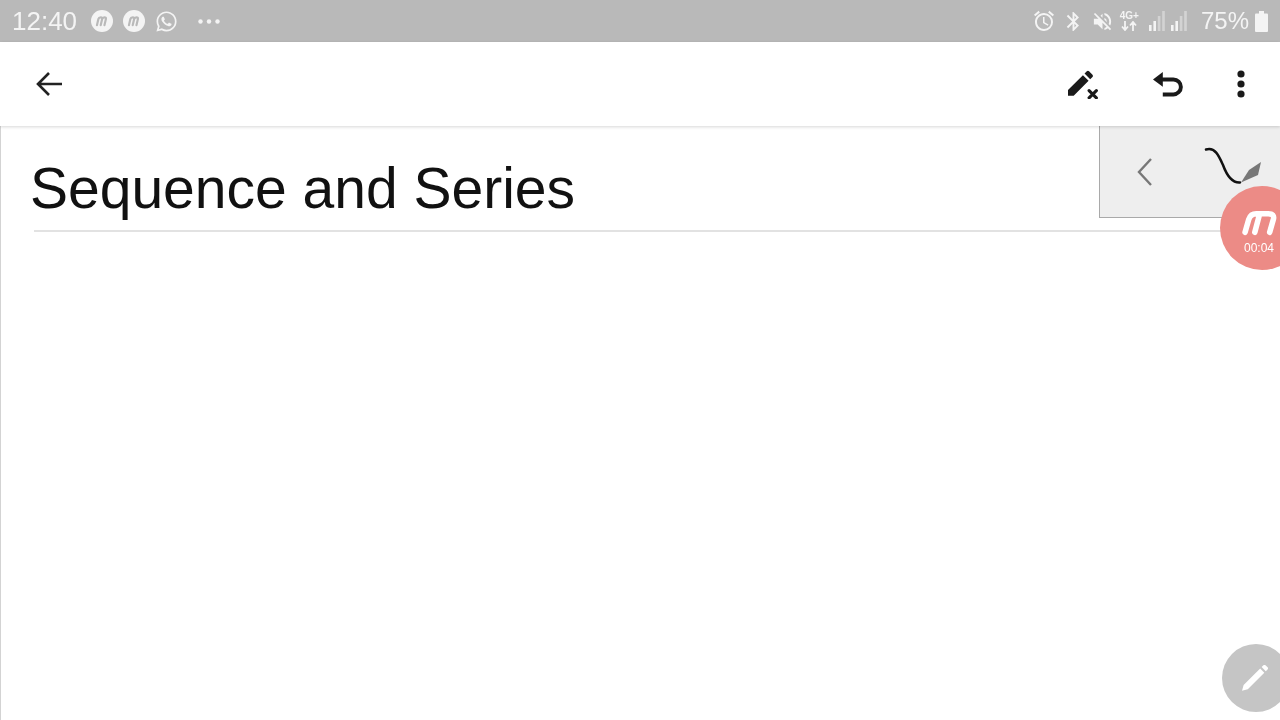  Describe the element at coordinates (209, 21) in the screenshot. I see `ellipsis-icon` at that location.